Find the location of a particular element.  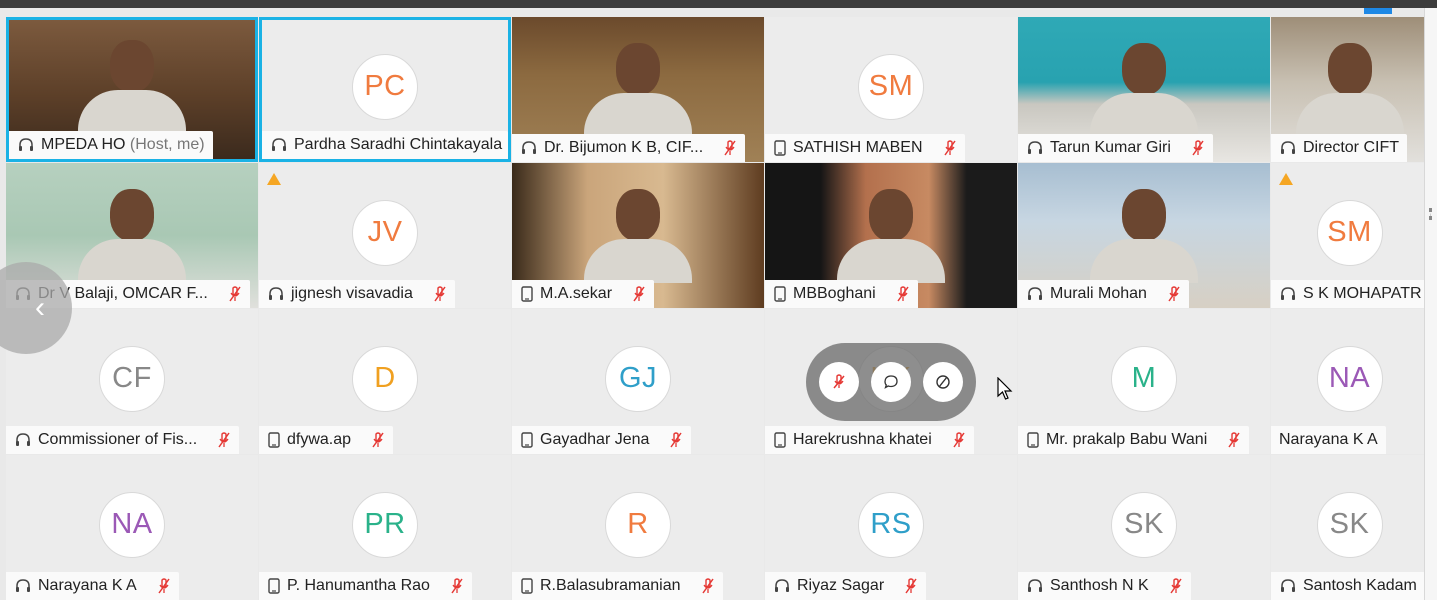

side-panel-handle is located at coordinates (1430, 304).